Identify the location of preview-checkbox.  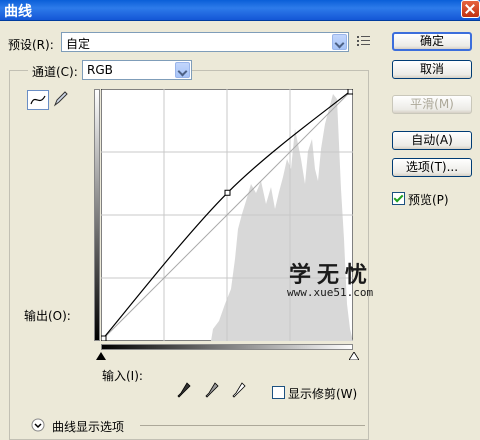
(398, 198).